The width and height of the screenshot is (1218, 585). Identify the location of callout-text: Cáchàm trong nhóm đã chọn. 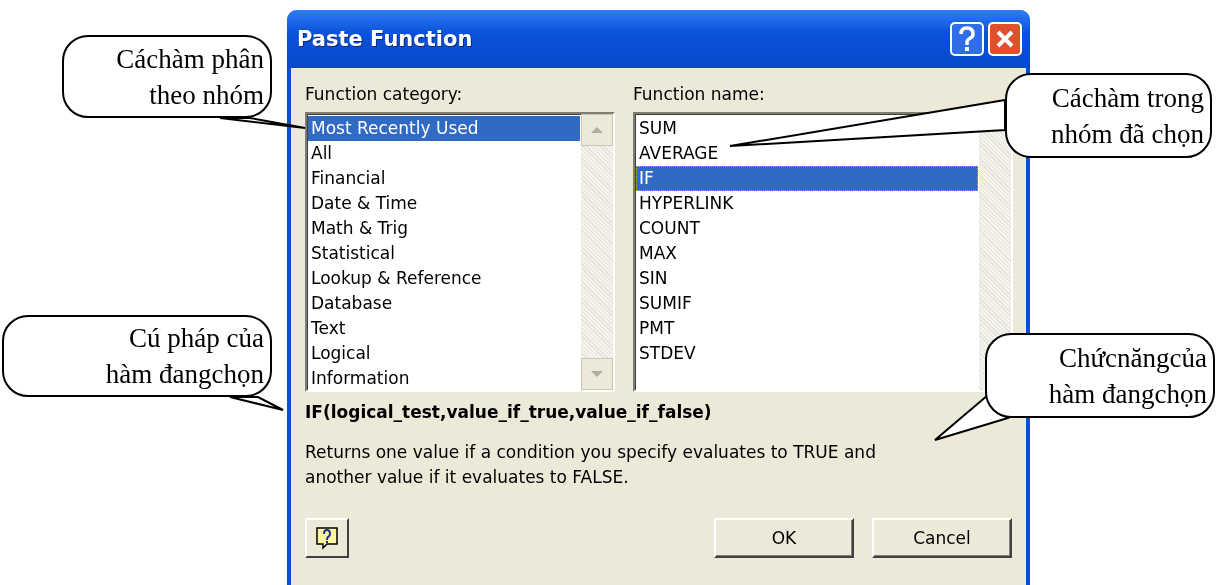
(1127, 116).